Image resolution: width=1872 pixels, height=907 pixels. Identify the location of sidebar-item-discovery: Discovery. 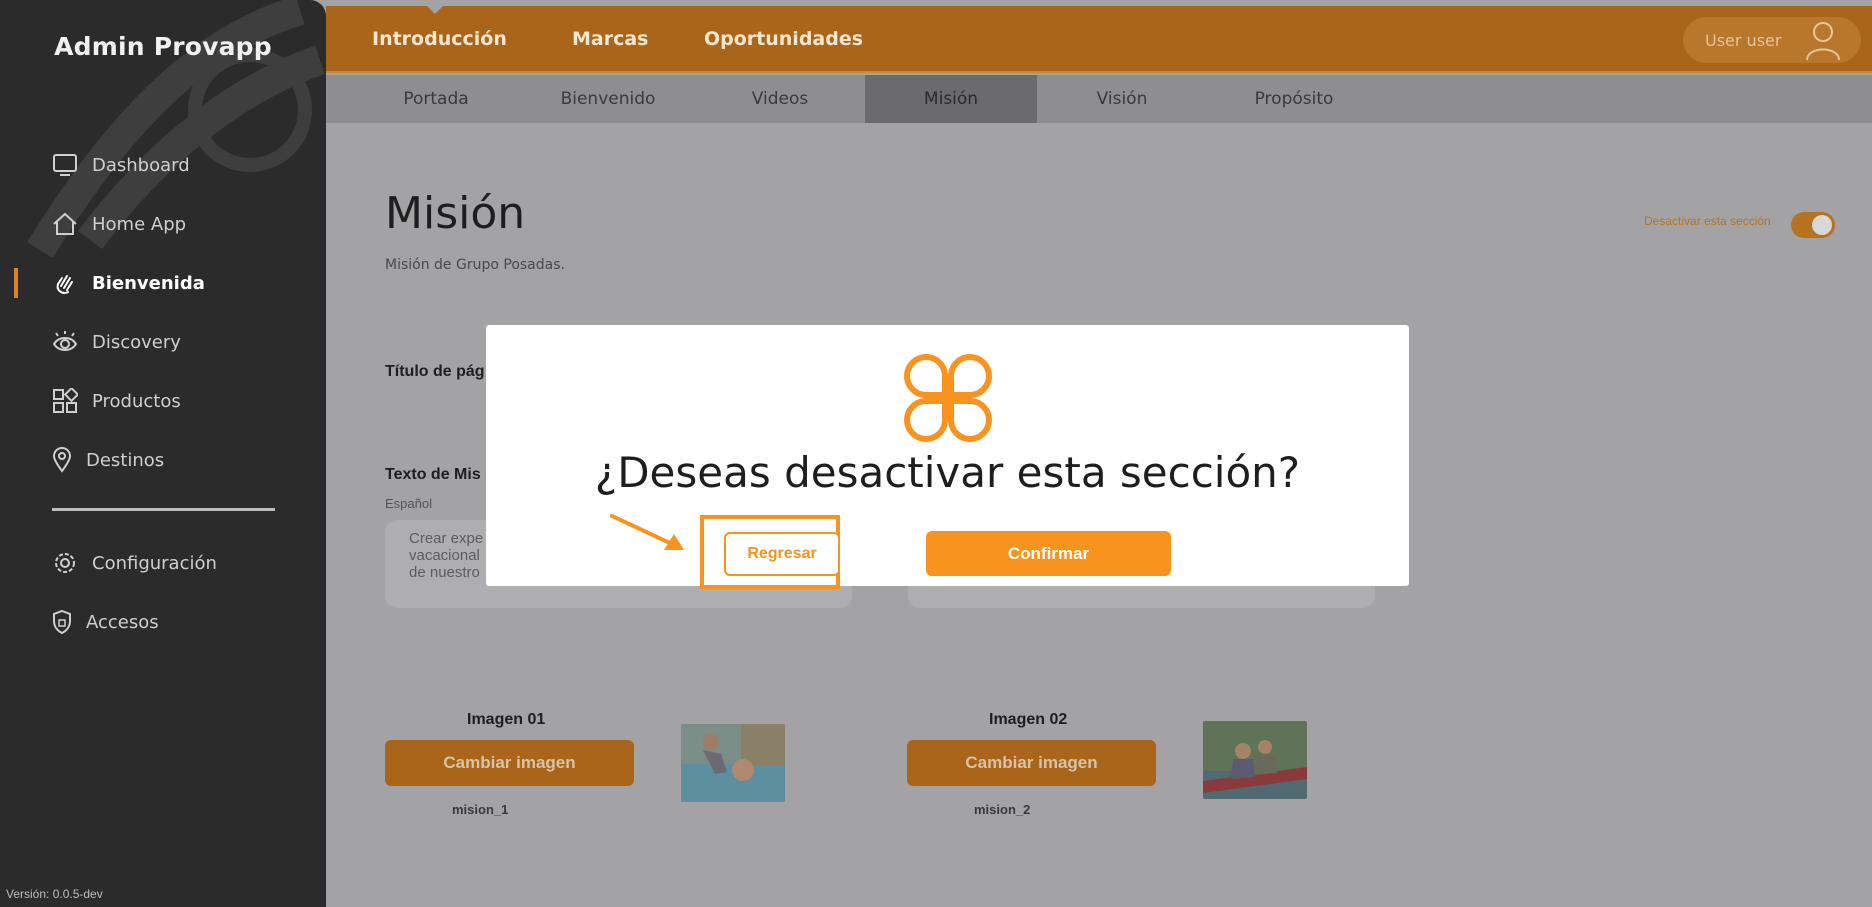
(116, 342).